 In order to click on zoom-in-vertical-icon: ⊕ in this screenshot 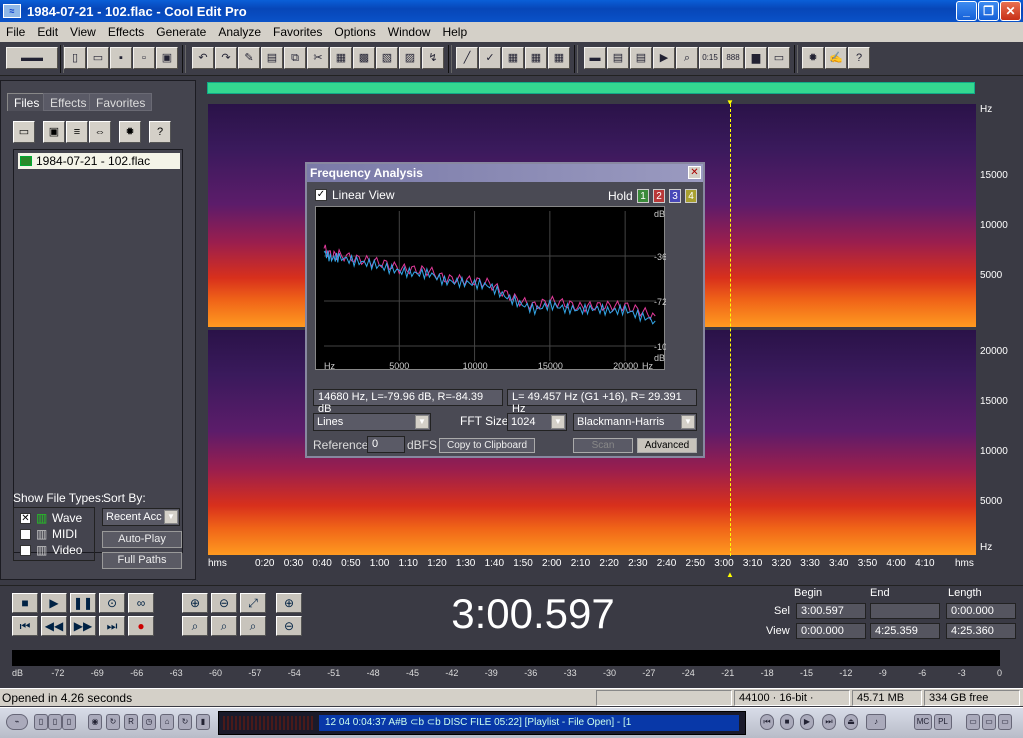, I will do `click(289, 603)`.